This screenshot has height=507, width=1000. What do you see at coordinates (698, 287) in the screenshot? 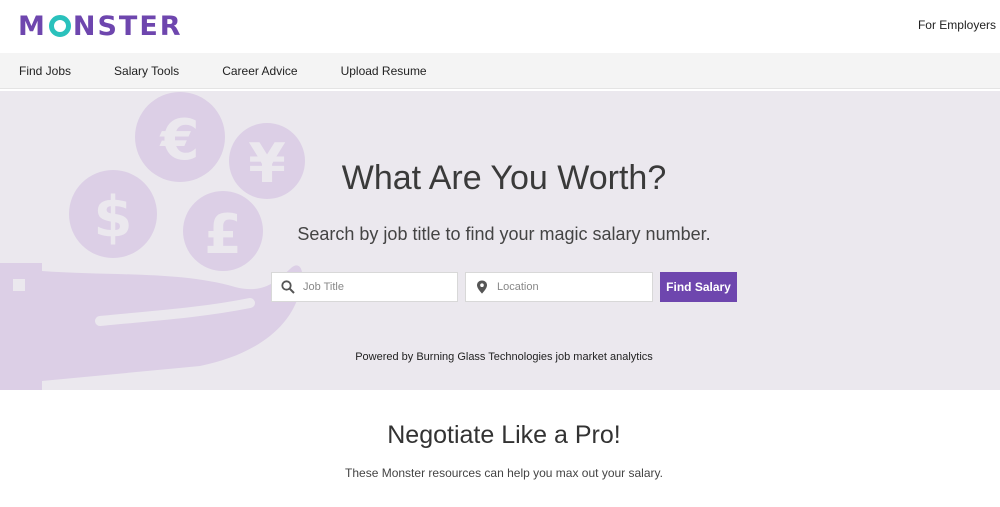
I see `find-salary-button: Find Salary` at bounding box center [698, 287].